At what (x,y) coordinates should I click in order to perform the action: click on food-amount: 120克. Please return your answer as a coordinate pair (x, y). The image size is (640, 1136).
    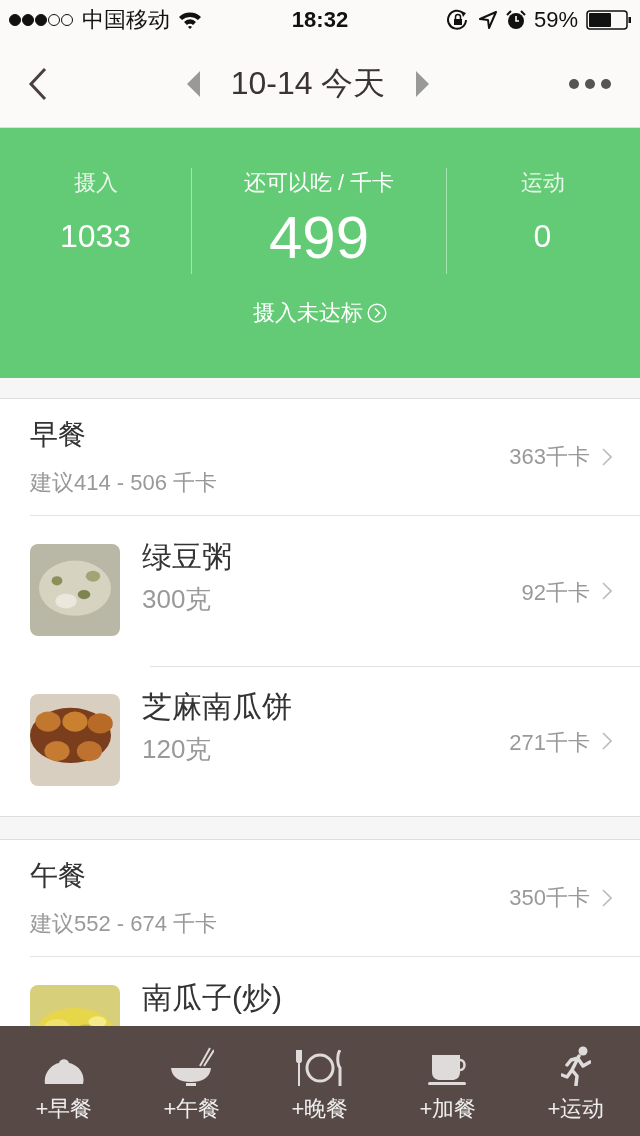
    Looking at the image, I should click on (177, 749).